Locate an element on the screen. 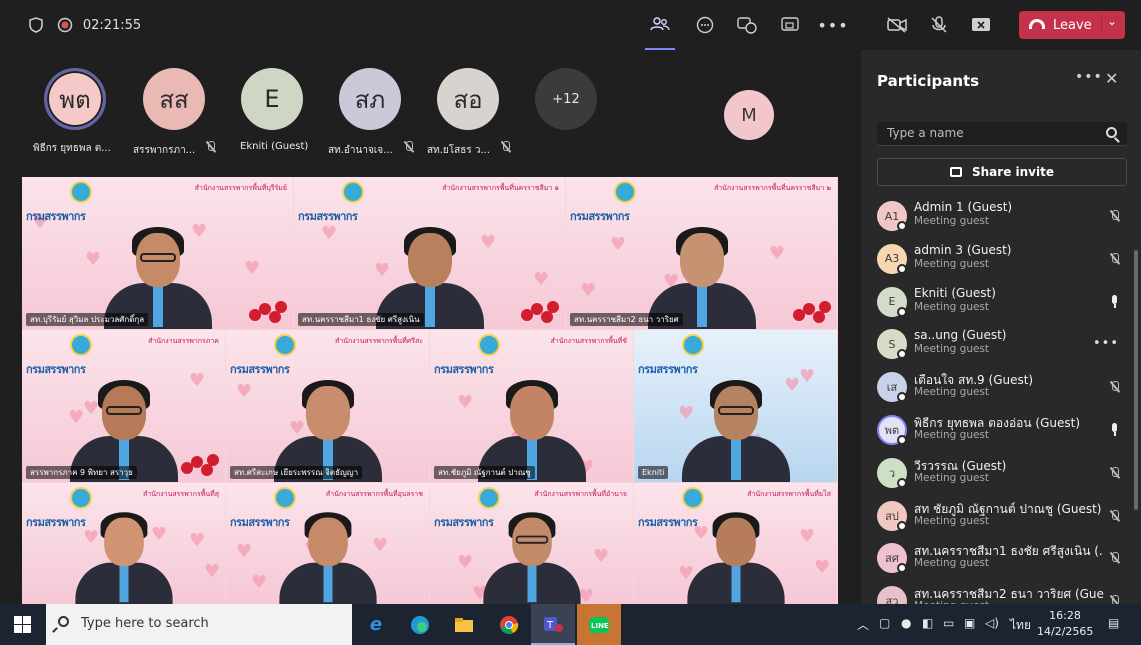 The image size is (1141, 645). video-tile: ♥♥♥♥♥กรมสรรพากรEkniti is located at coordinates (735, 406).